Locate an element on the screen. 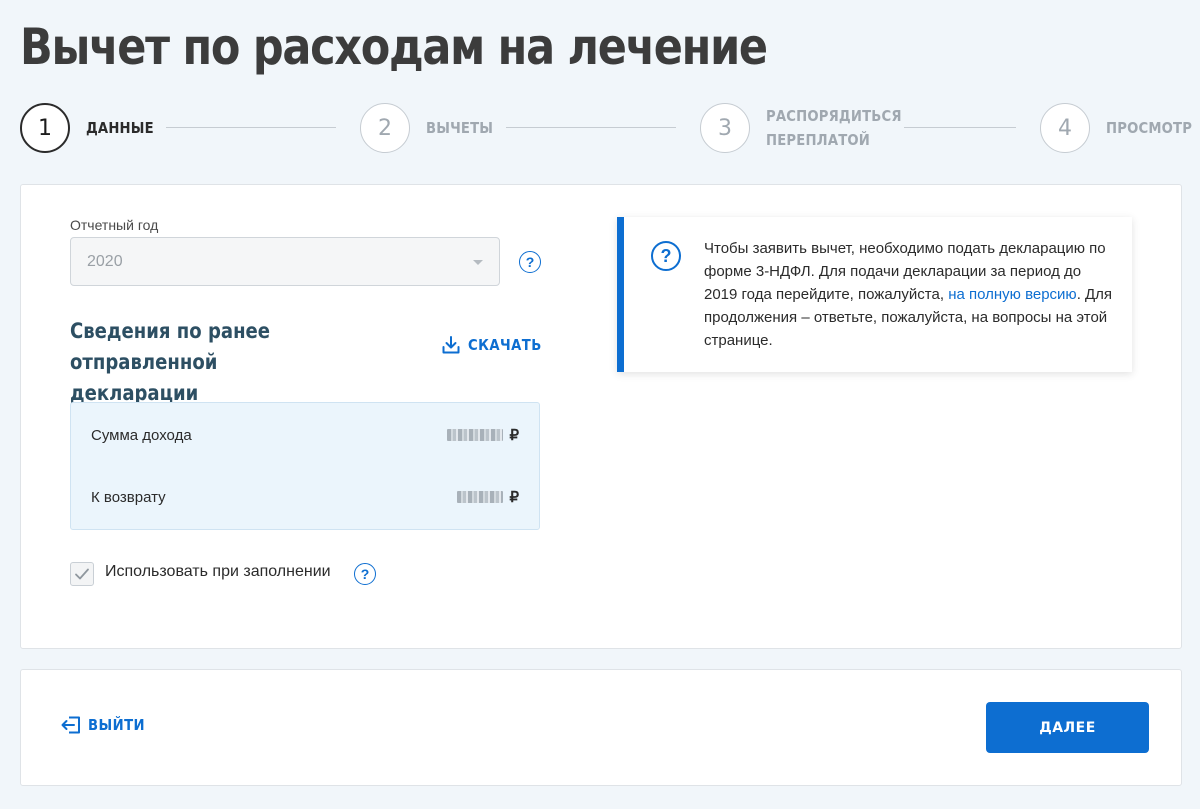 This screenshot has width=1200, height=809. step-3: 3 РАСПОРЯДИТЬСЯ ПЕРЕПЛАТОЙ is located at coordinates (810, 128).